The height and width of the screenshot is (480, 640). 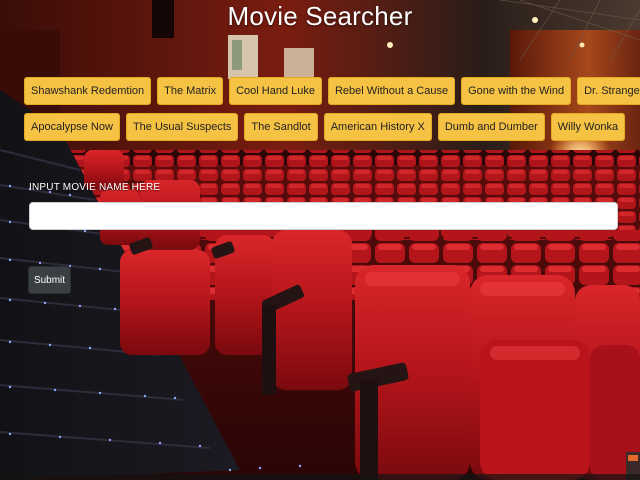 I want to click on submit-button: Submit, so click(x=49, y=280).